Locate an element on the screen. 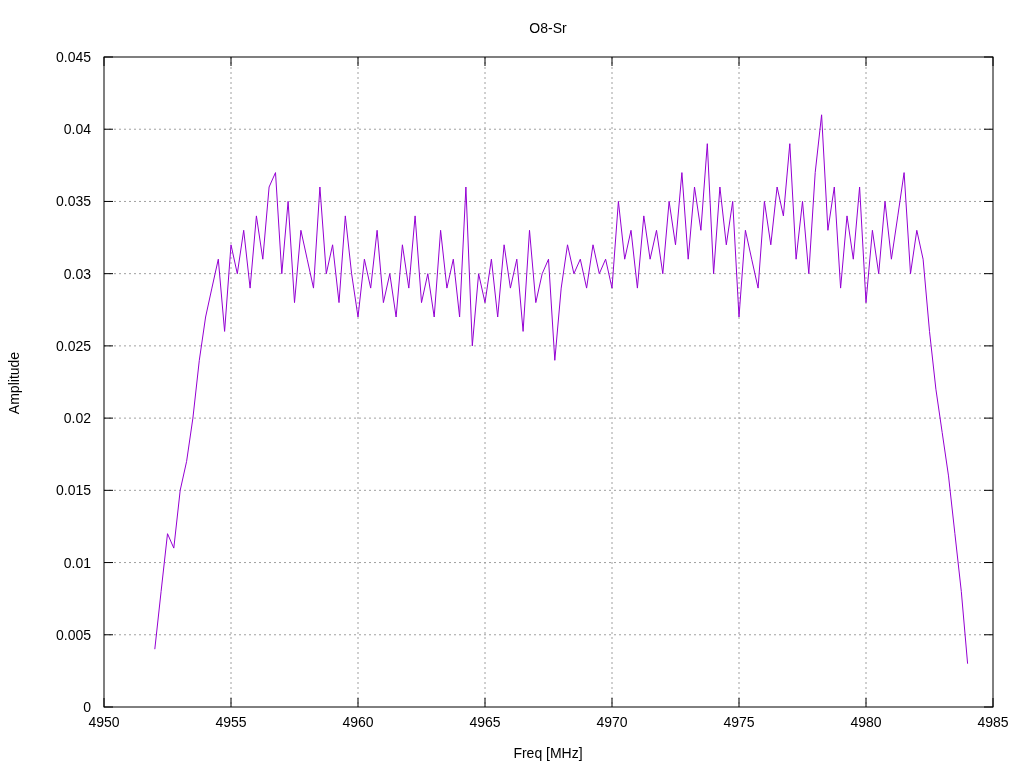  y-axis-title: Amplitude is located at coordinates (14, 383).